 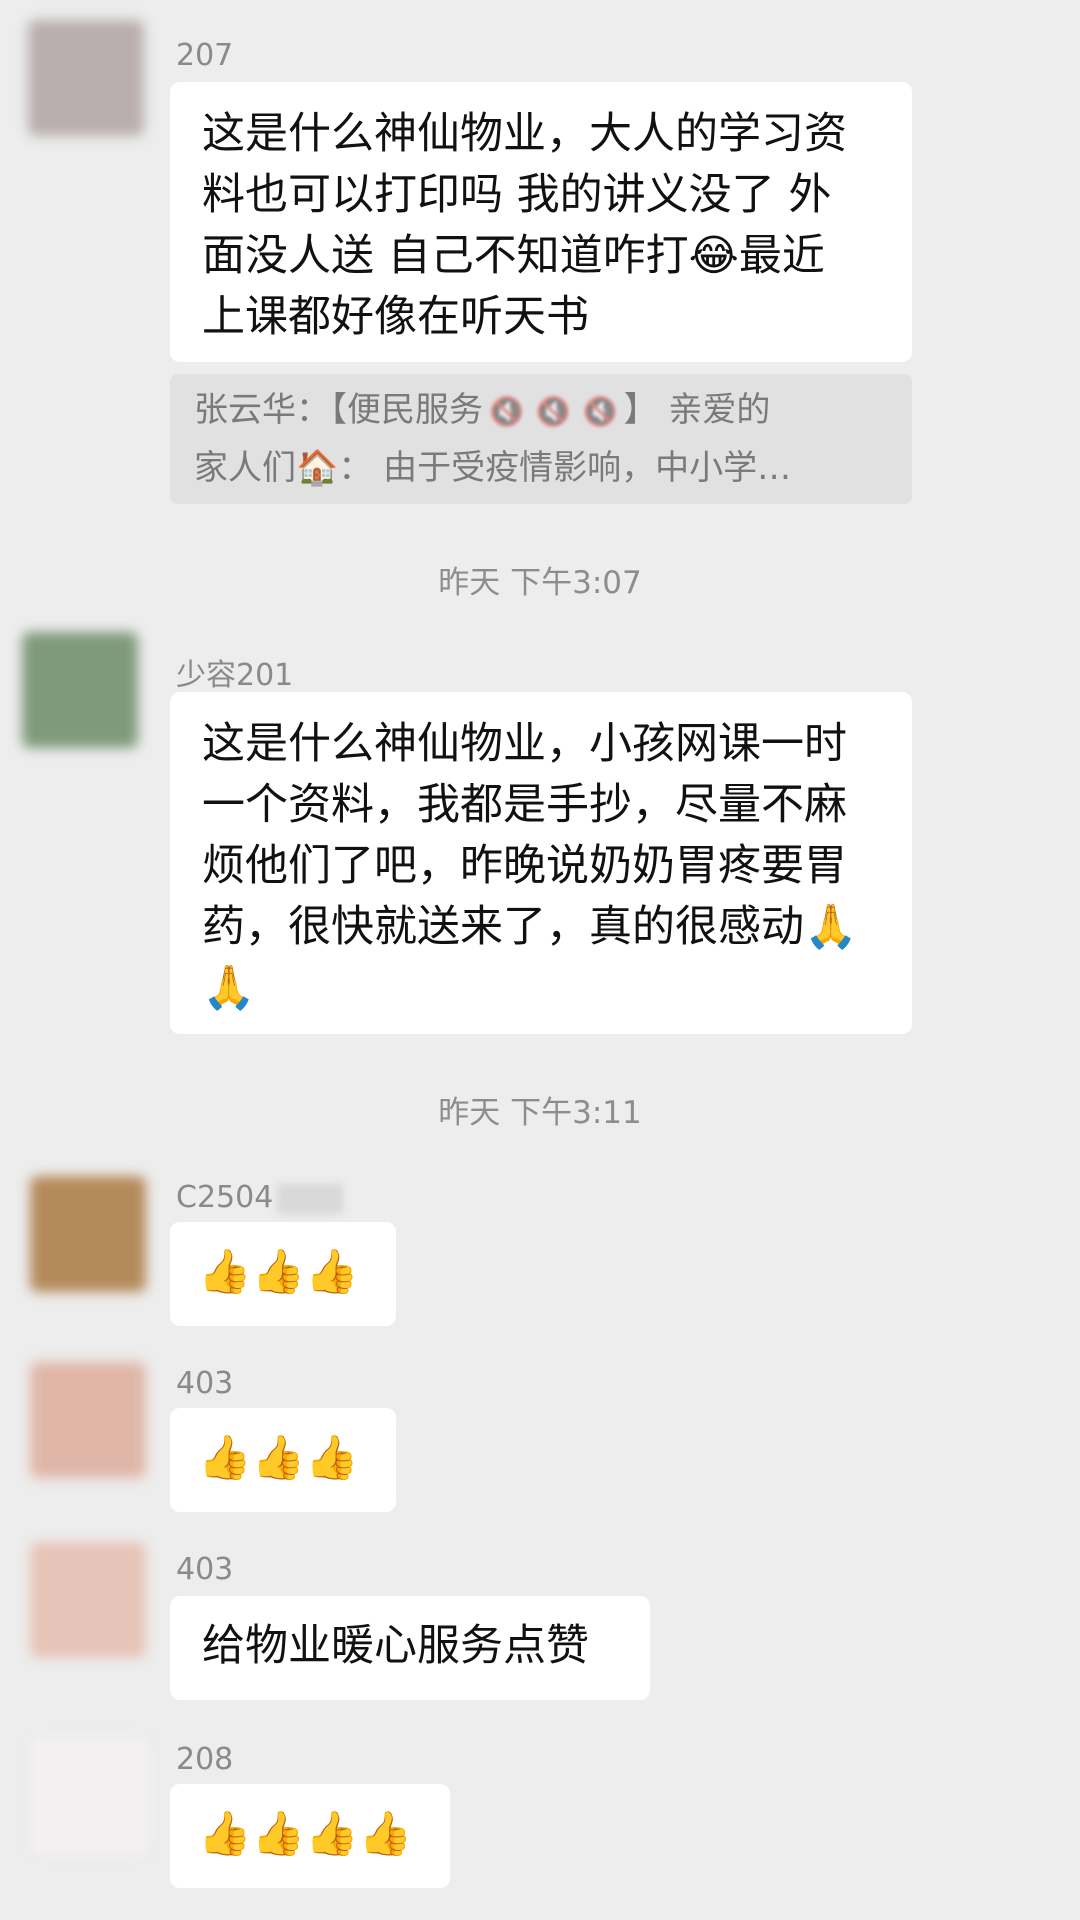 I want to click on message-line: 这是什么神仙物业，大人的学习资, so click(x=524, y=134).